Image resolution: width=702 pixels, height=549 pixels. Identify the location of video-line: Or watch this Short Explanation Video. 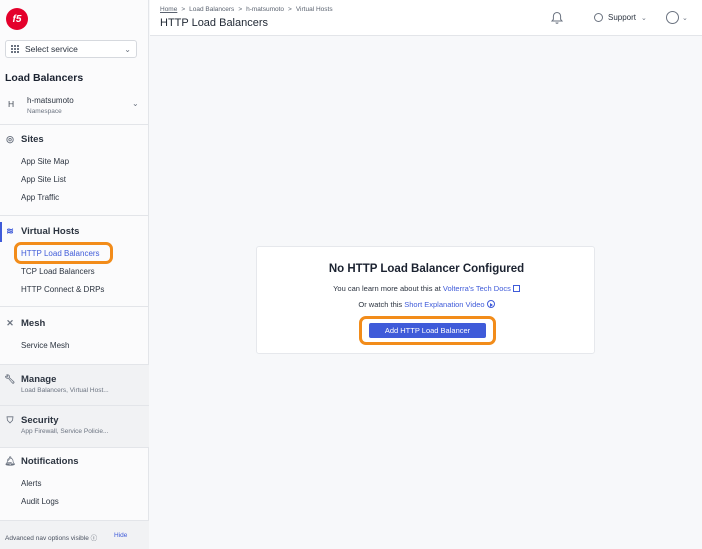
(426, 304).